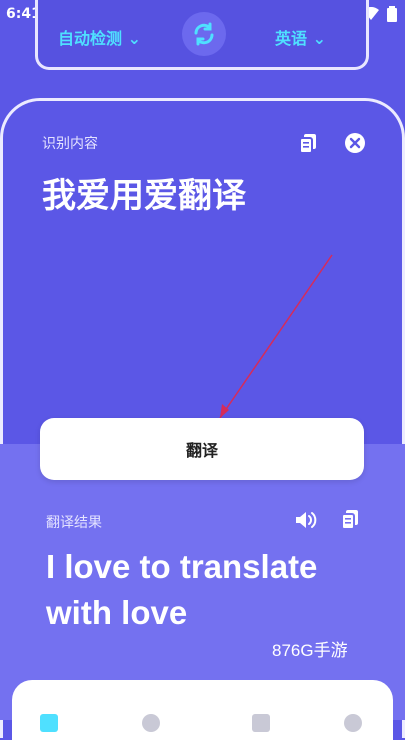 The width and height of the screenshot is (405, 740). I want to click on speak-result-button, so click(306, 520).